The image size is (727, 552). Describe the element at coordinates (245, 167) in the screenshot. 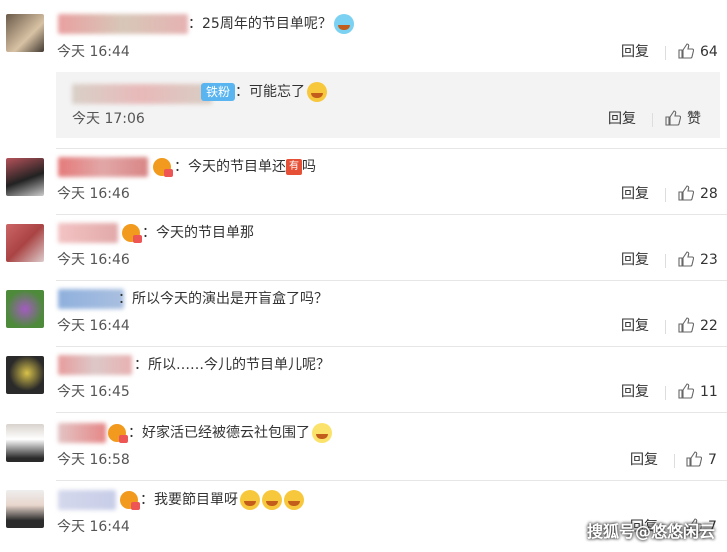

I see `comment-text: ：今天的节目单还有吗` at that location.